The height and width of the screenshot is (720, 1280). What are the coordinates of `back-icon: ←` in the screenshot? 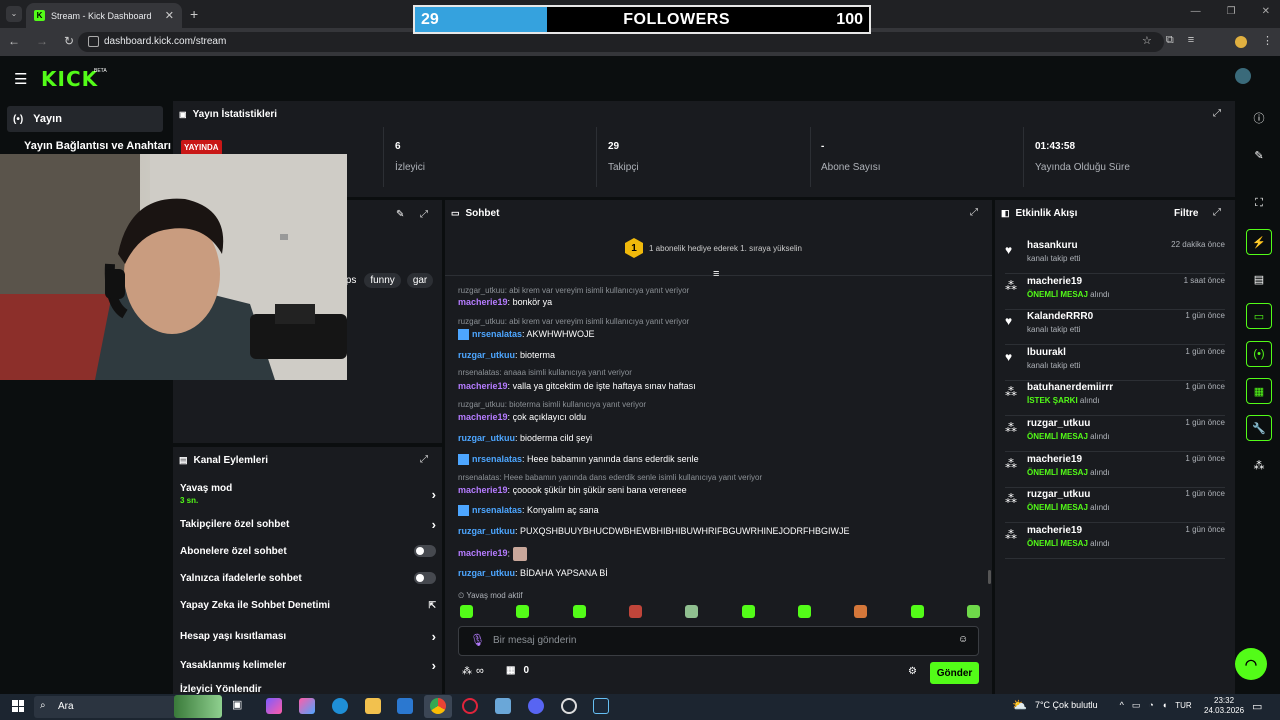 It's located at (14, 41).